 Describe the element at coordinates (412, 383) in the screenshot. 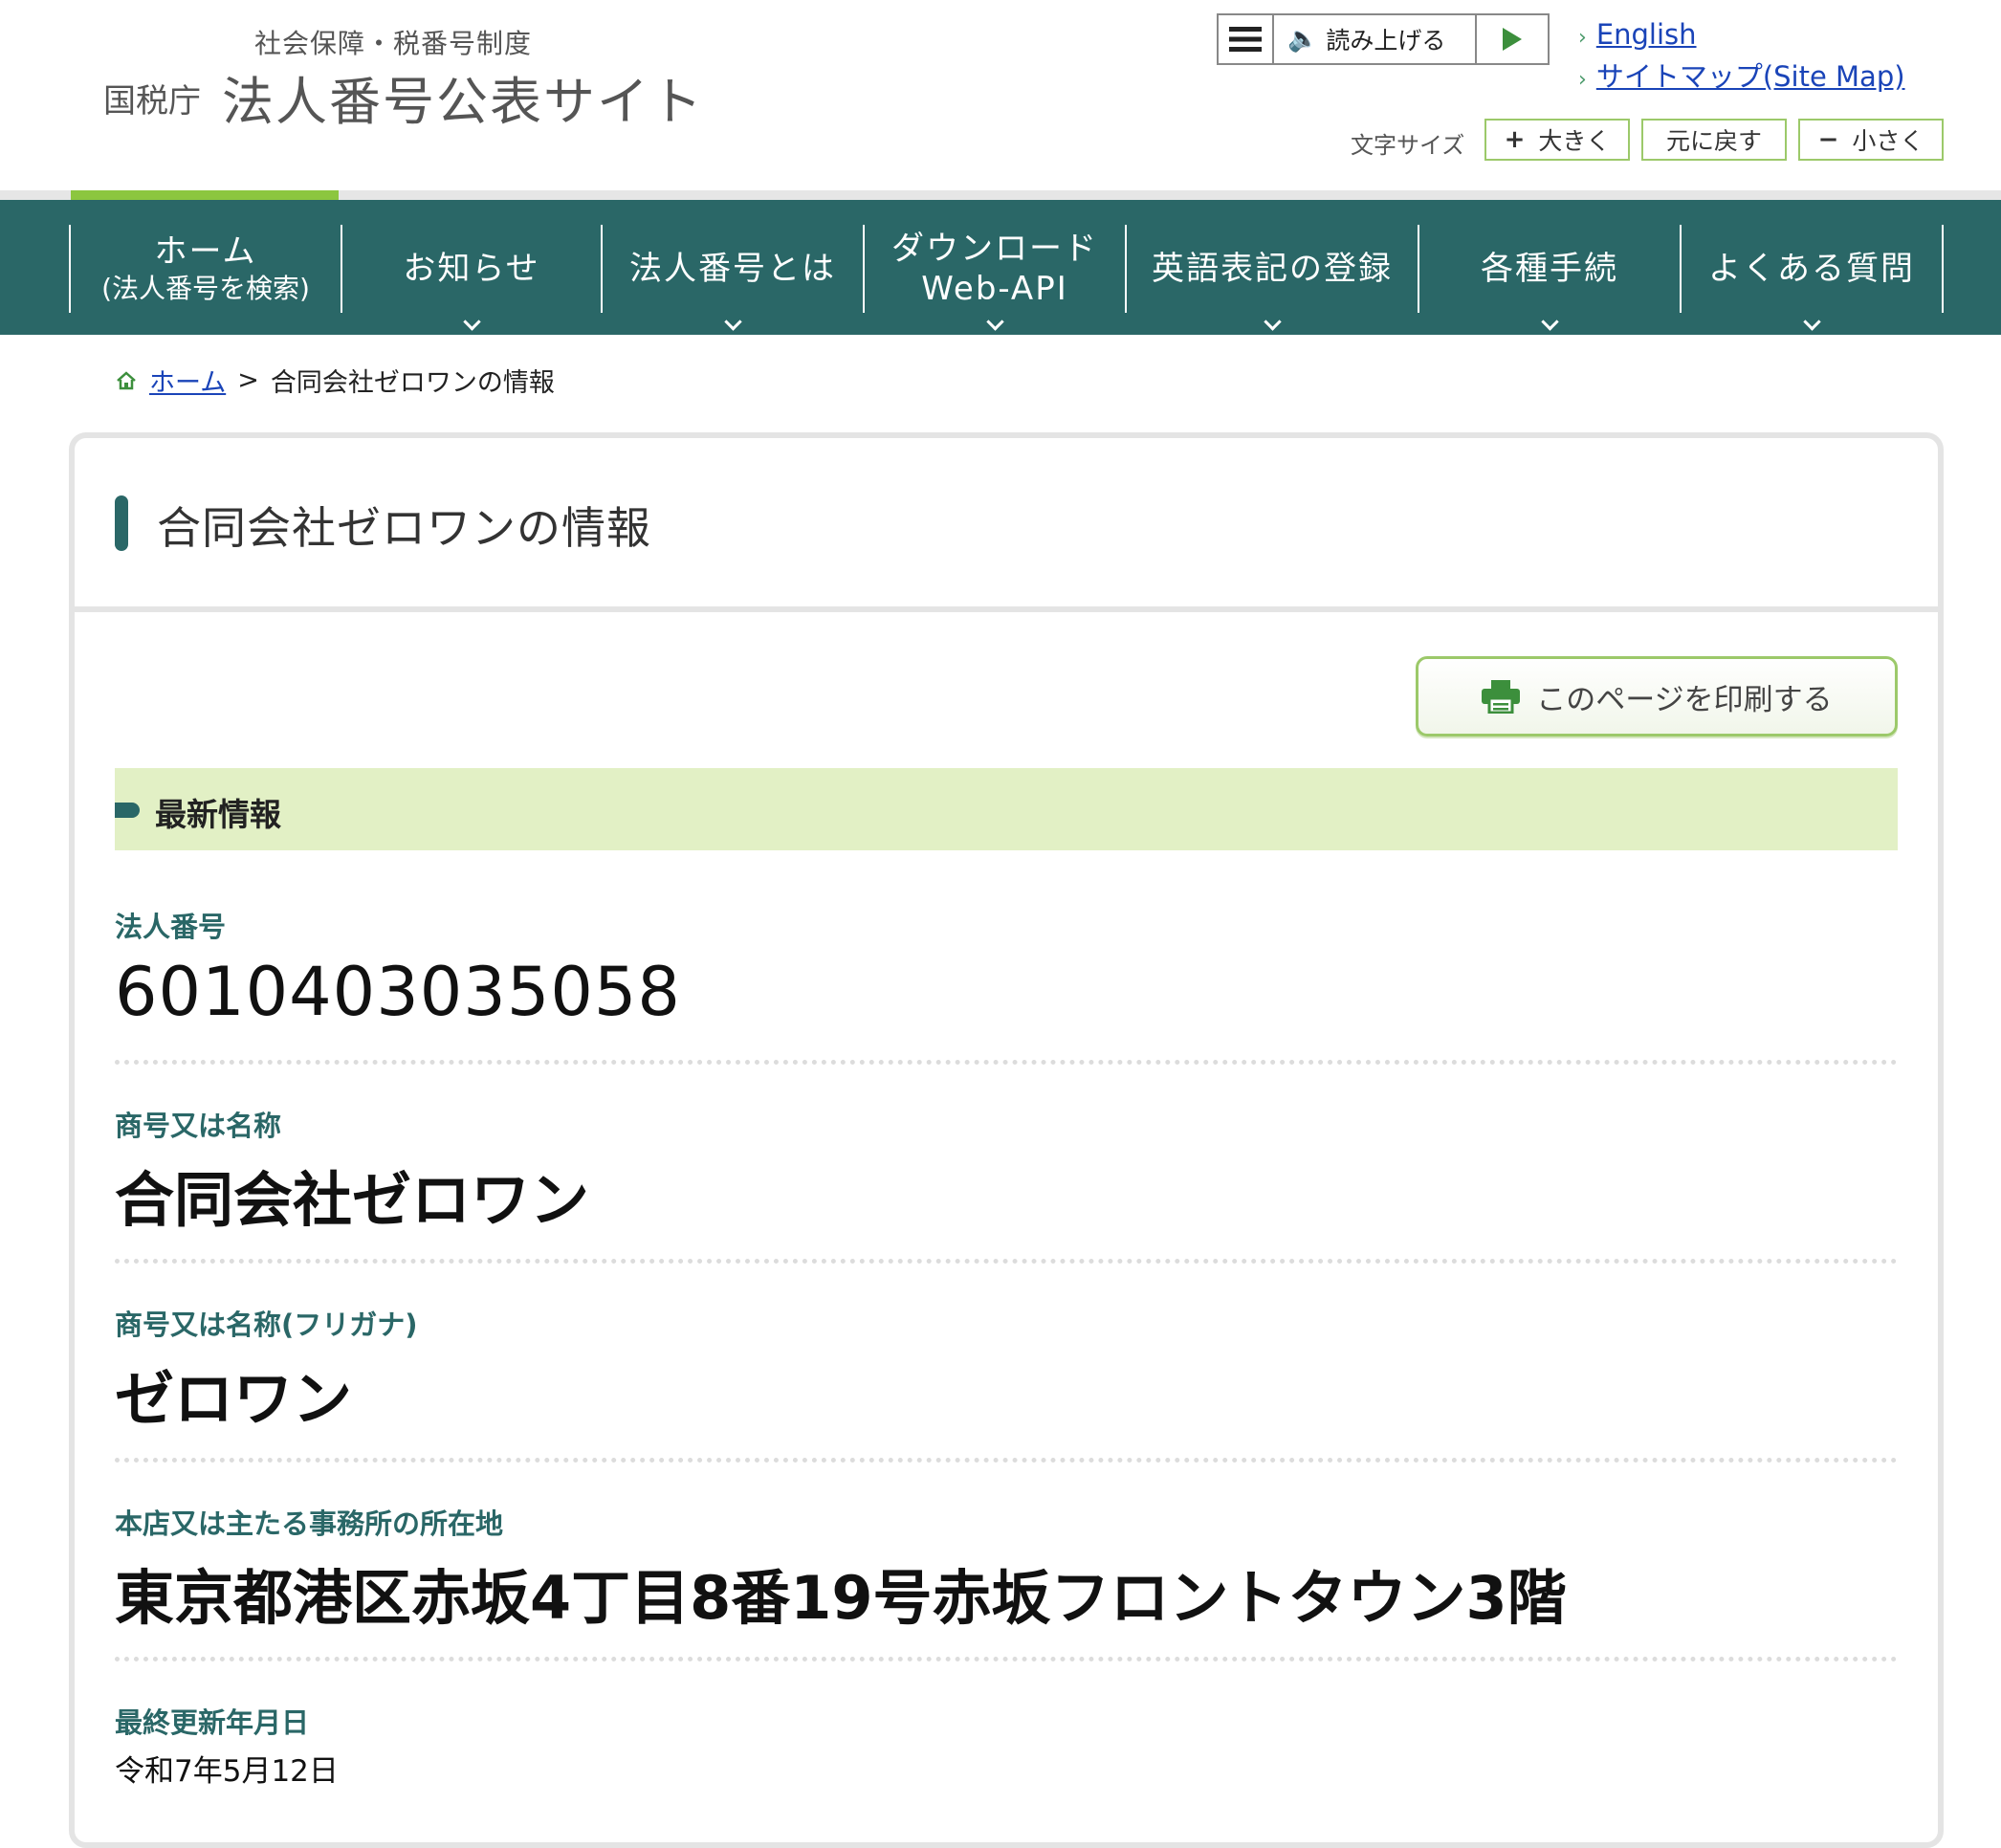

I see `breadcrumb-current: 合同会社ゼロワンの情報` at that location.